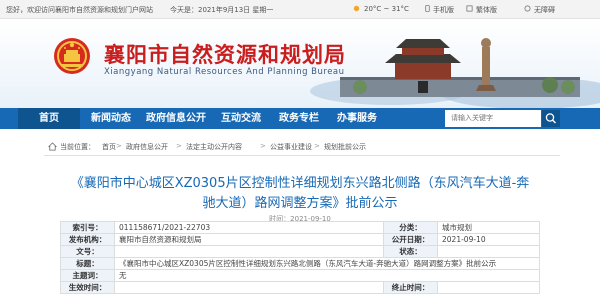 This screenshot has height=296, width=600. I want to click on traditional-icon, so click(469, 8).